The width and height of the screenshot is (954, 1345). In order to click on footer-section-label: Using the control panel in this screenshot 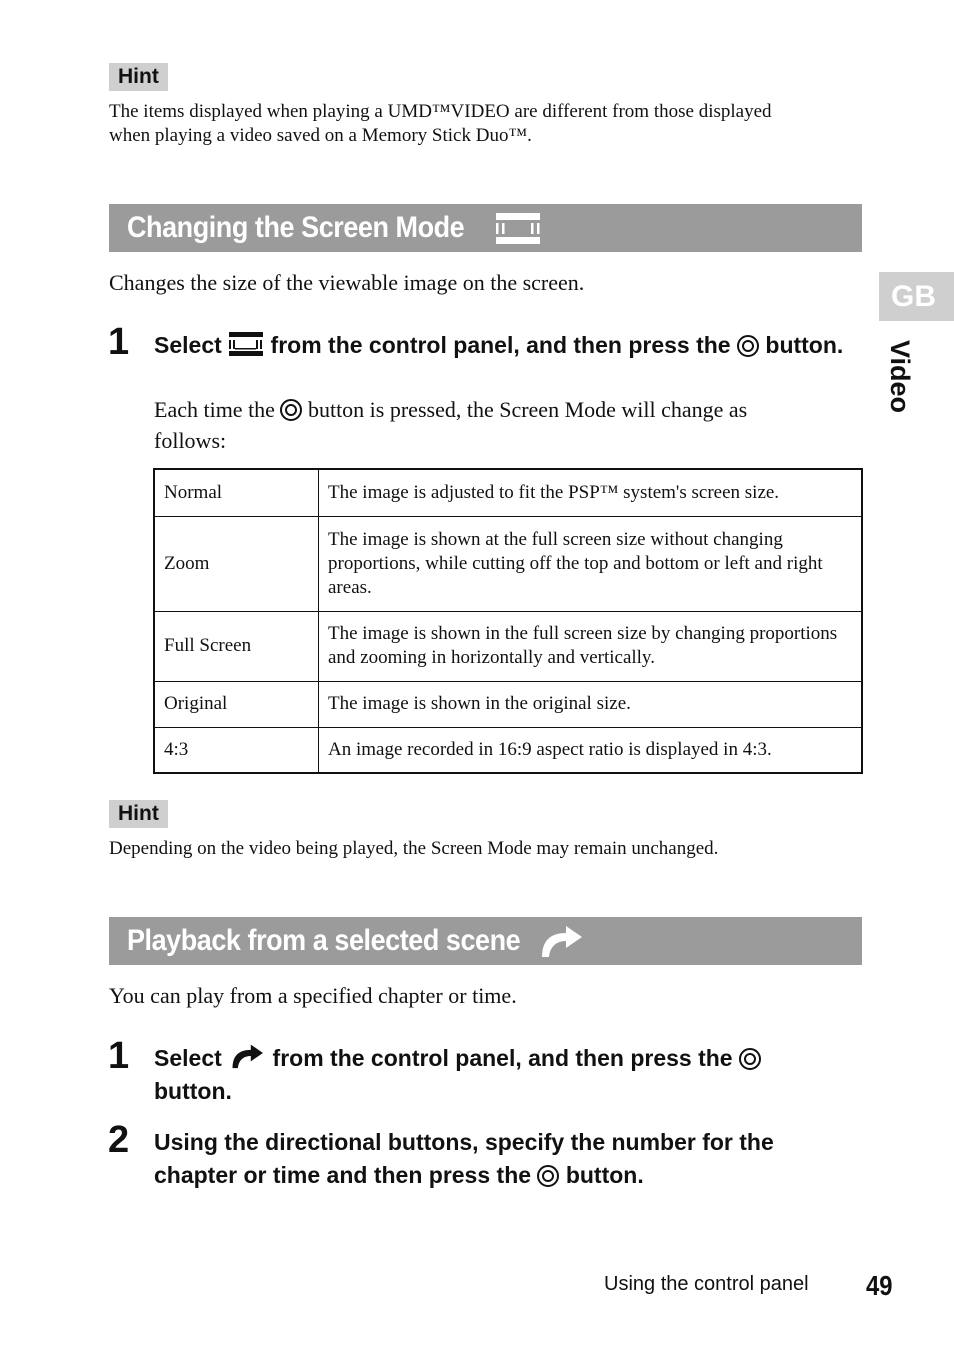, I will do `click(706, 1284)`.